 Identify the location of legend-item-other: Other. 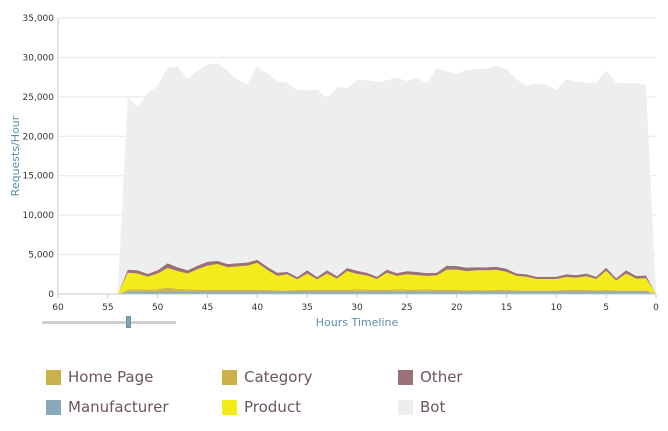
(430, 377).